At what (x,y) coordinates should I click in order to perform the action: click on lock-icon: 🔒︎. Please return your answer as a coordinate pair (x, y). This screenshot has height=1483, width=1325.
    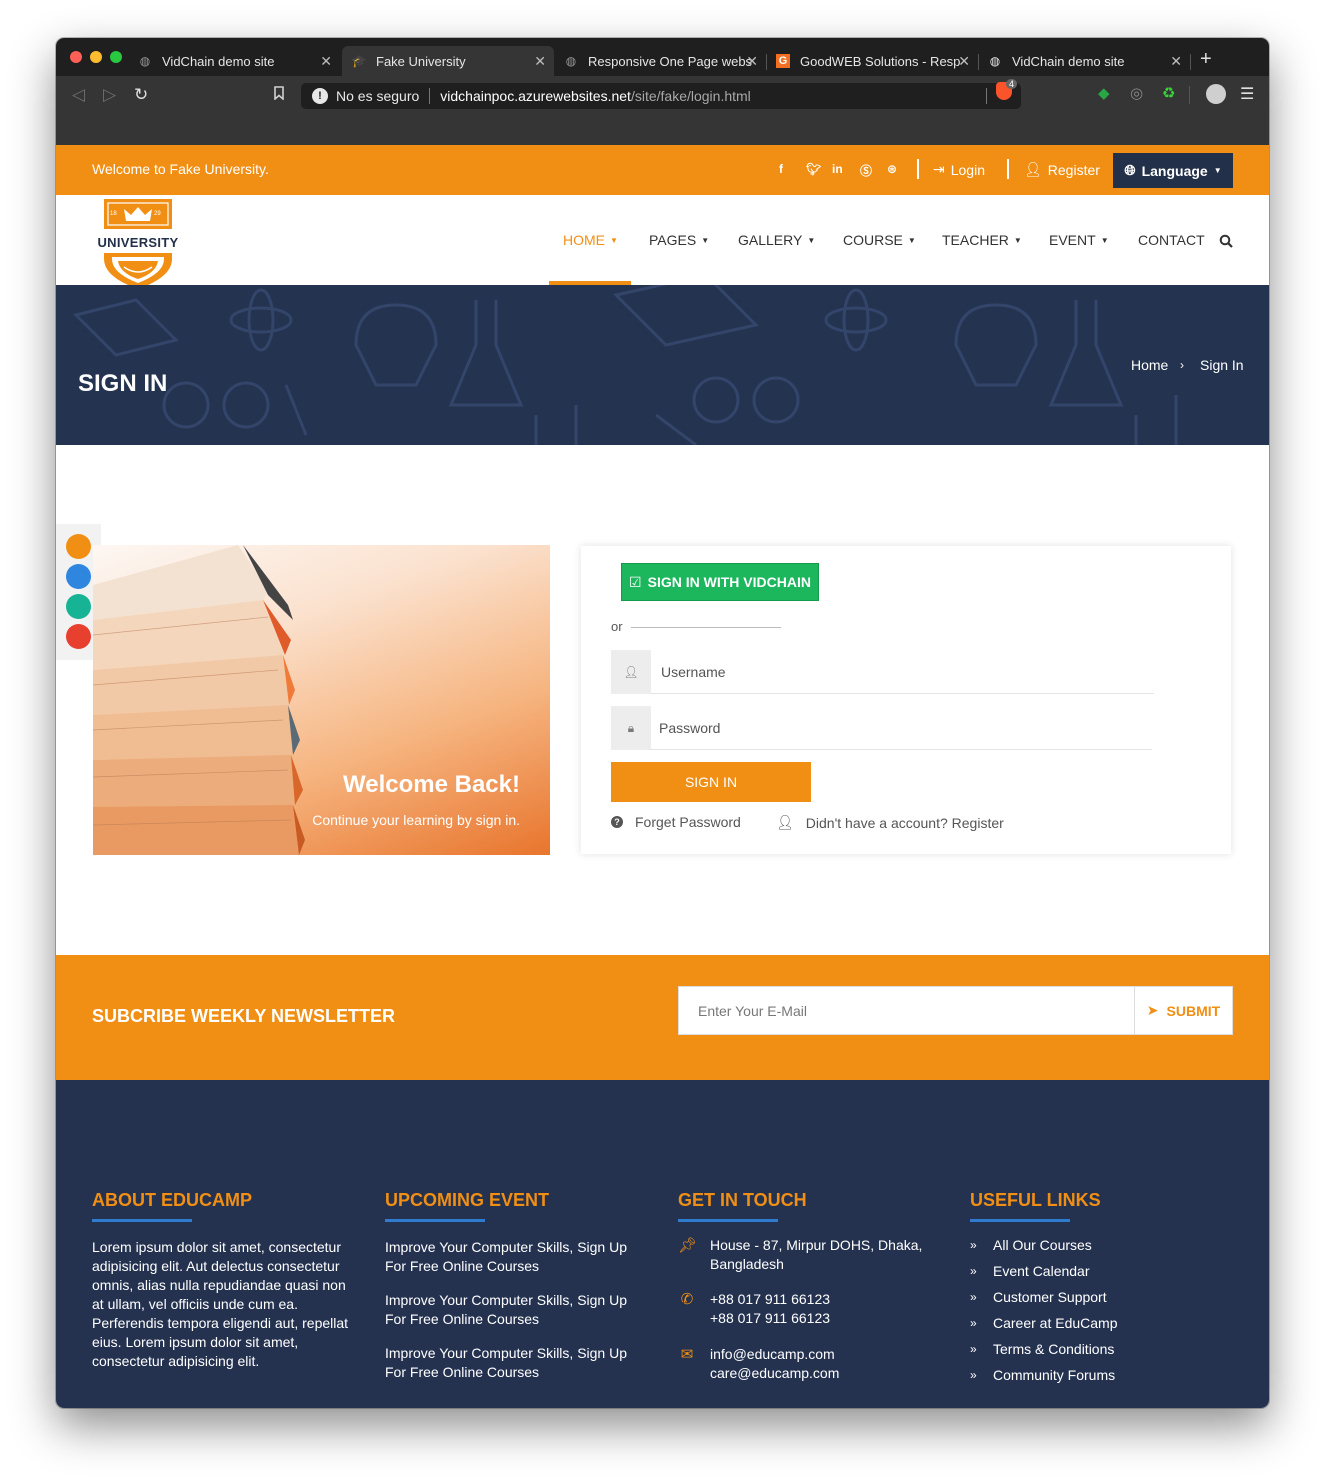
    Looking at the image, I should click on (631, 728).